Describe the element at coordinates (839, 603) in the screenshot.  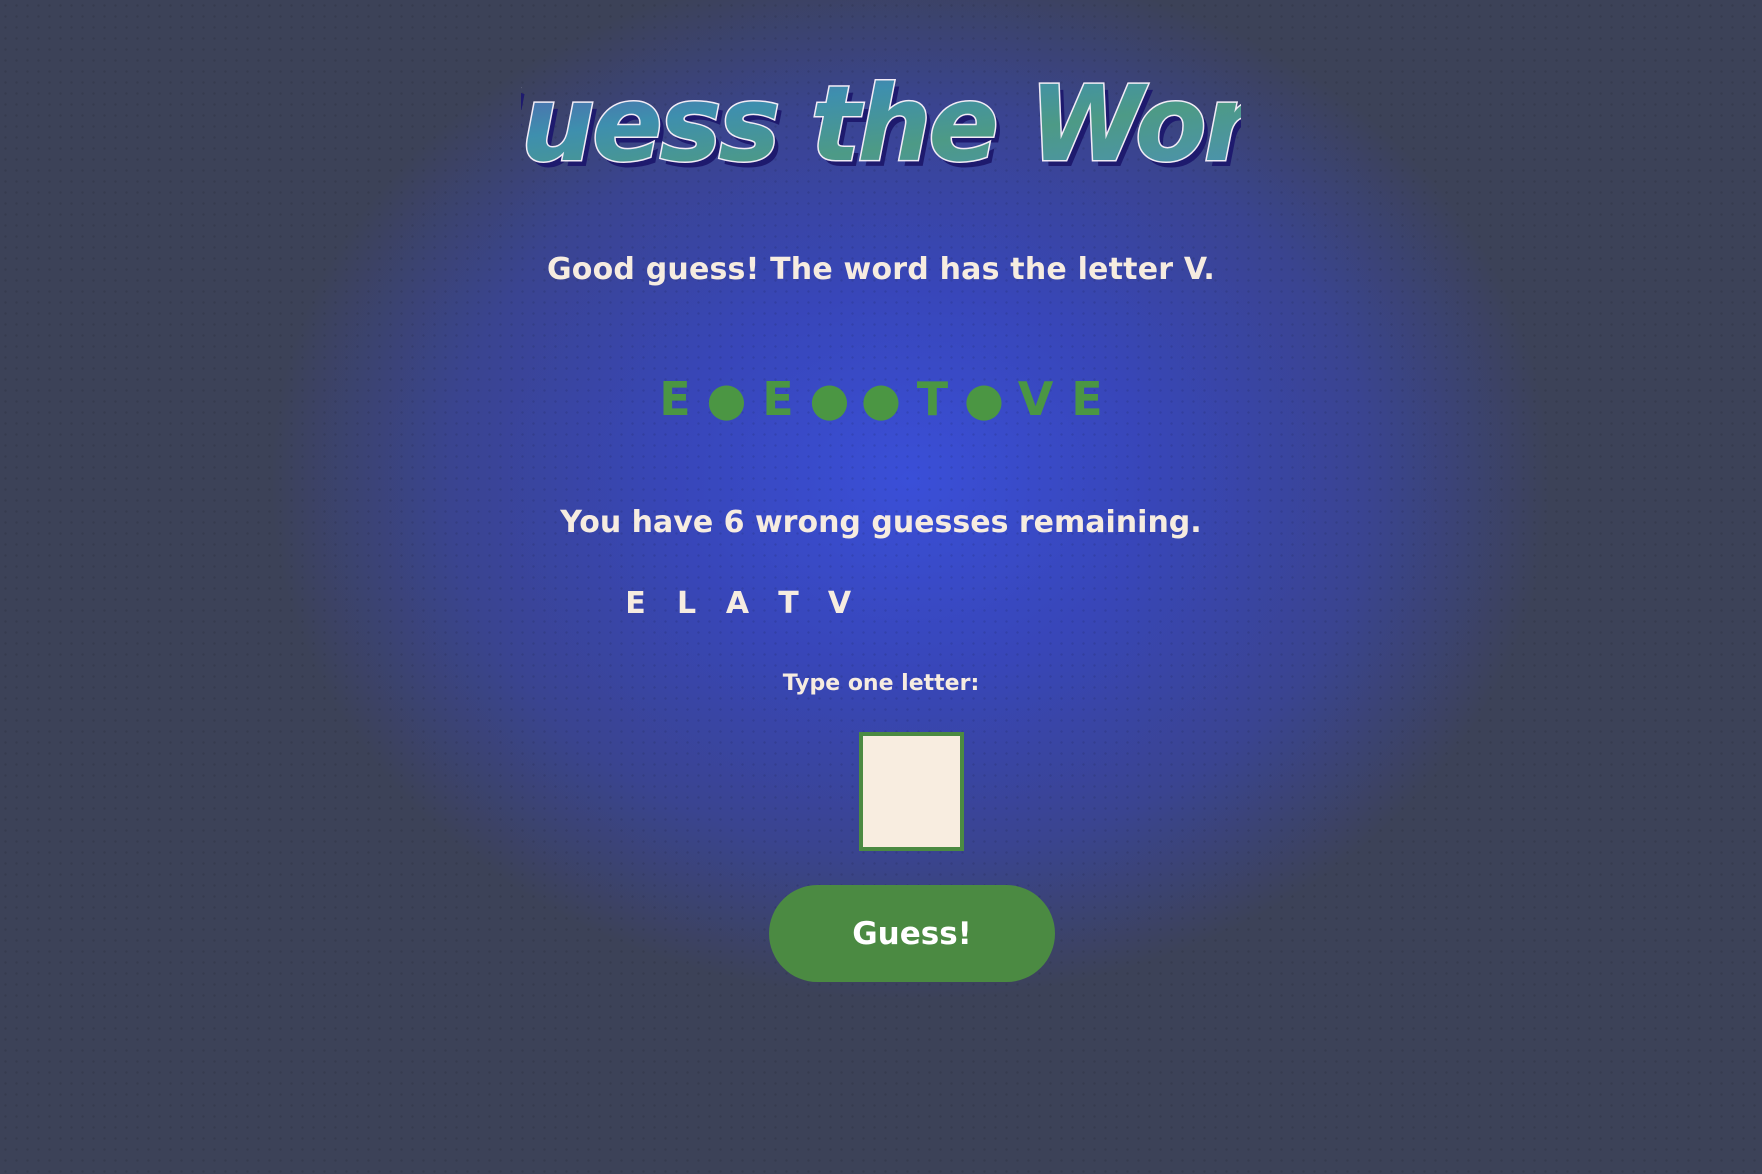
I see `guessed-letter: V` at that location.